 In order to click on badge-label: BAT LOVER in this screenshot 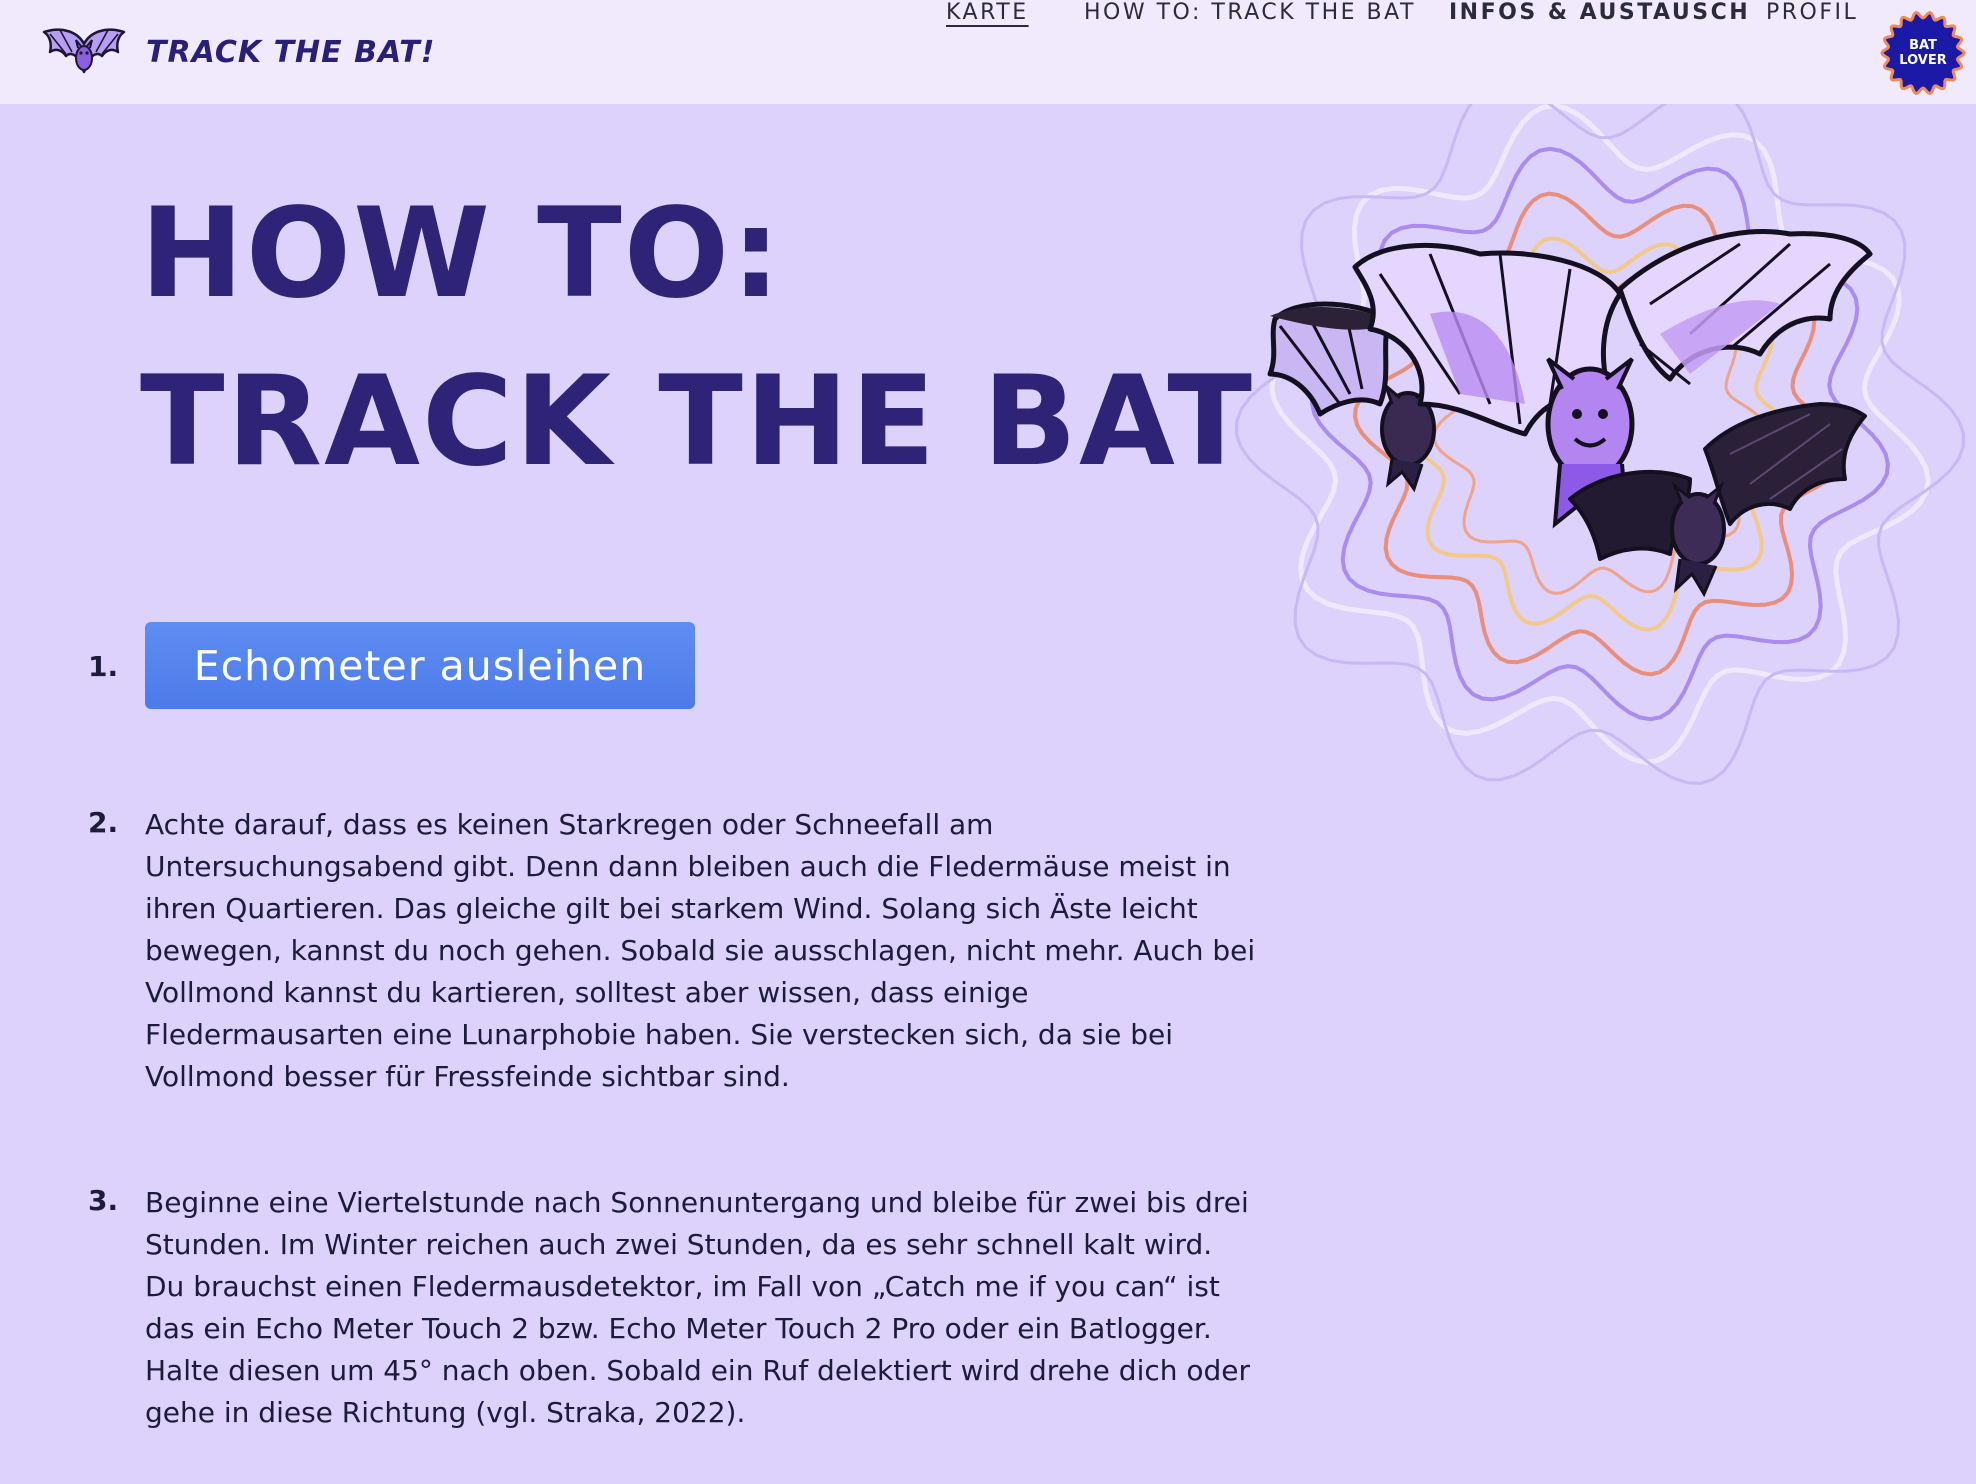, I will do `click(1923, 53)`.